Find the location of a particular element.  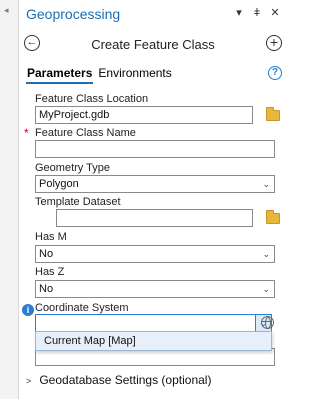

left-edge-strip: ◂ is located at coordinates (9, 199).